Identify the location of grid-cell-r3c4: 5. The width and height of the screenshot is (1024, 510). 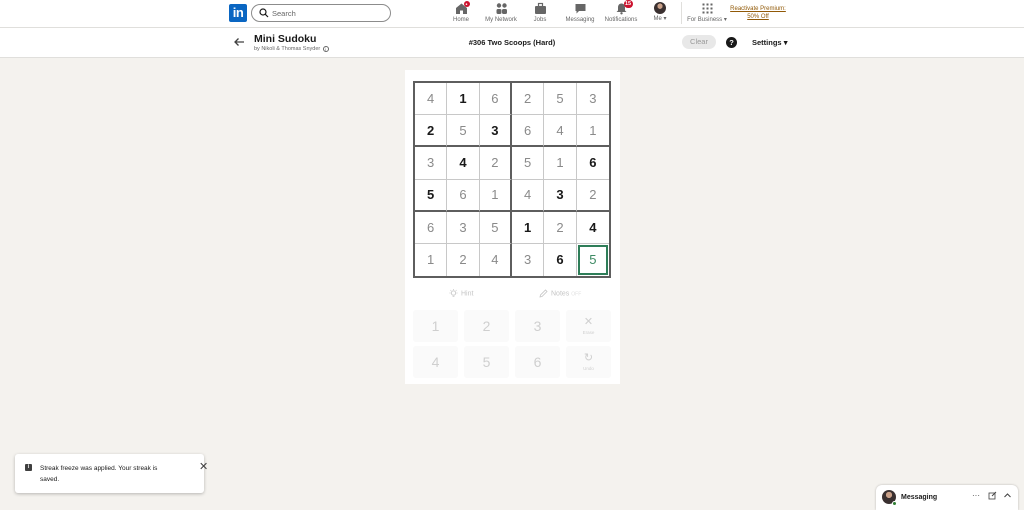
(528, 163).